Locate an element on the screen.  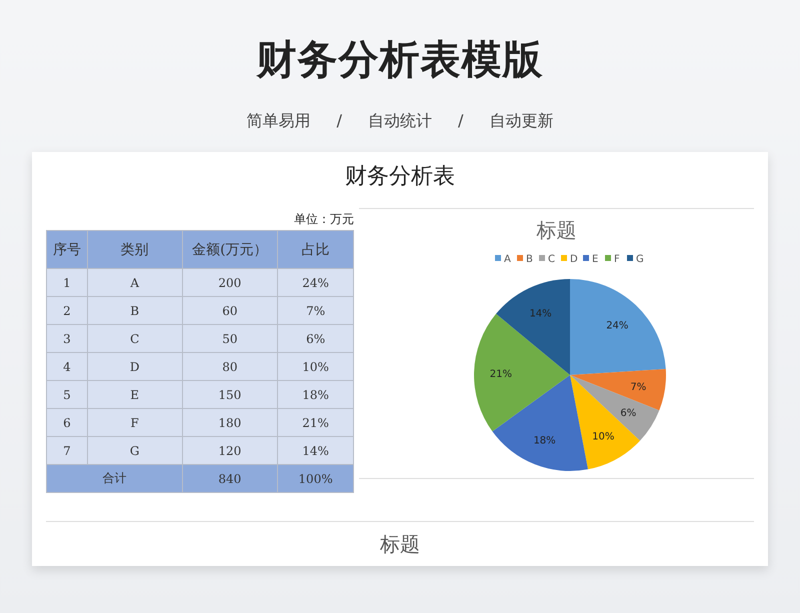
table-cell: G is located at coordinates (134, 450).